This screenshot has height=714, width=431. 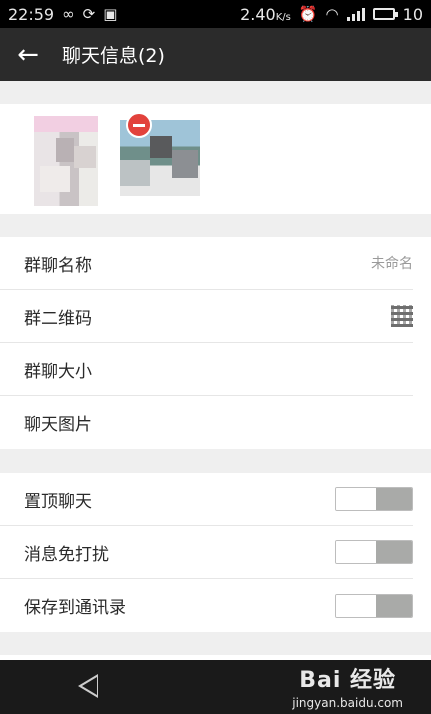 What do you see at coordinates (68, 13) in the screenshot?
I see `infinity-icon: ∞` at bounding box center [68, 13].